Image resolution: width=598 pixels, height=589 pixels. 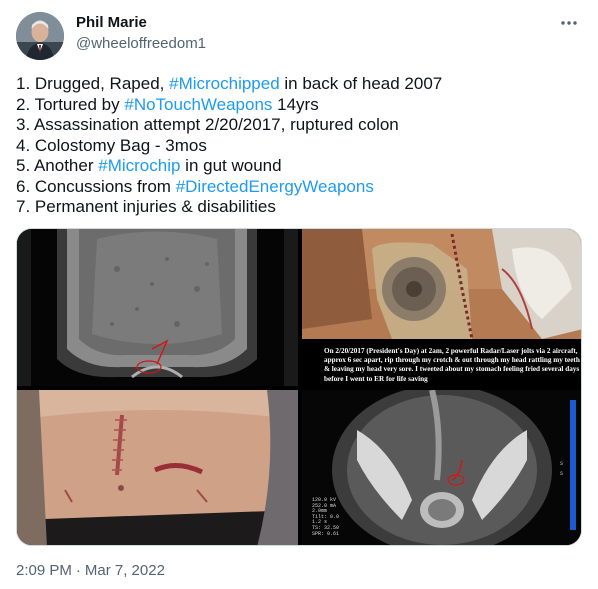 I want to click on media-image-abdomen, so click(x=157, y=467).